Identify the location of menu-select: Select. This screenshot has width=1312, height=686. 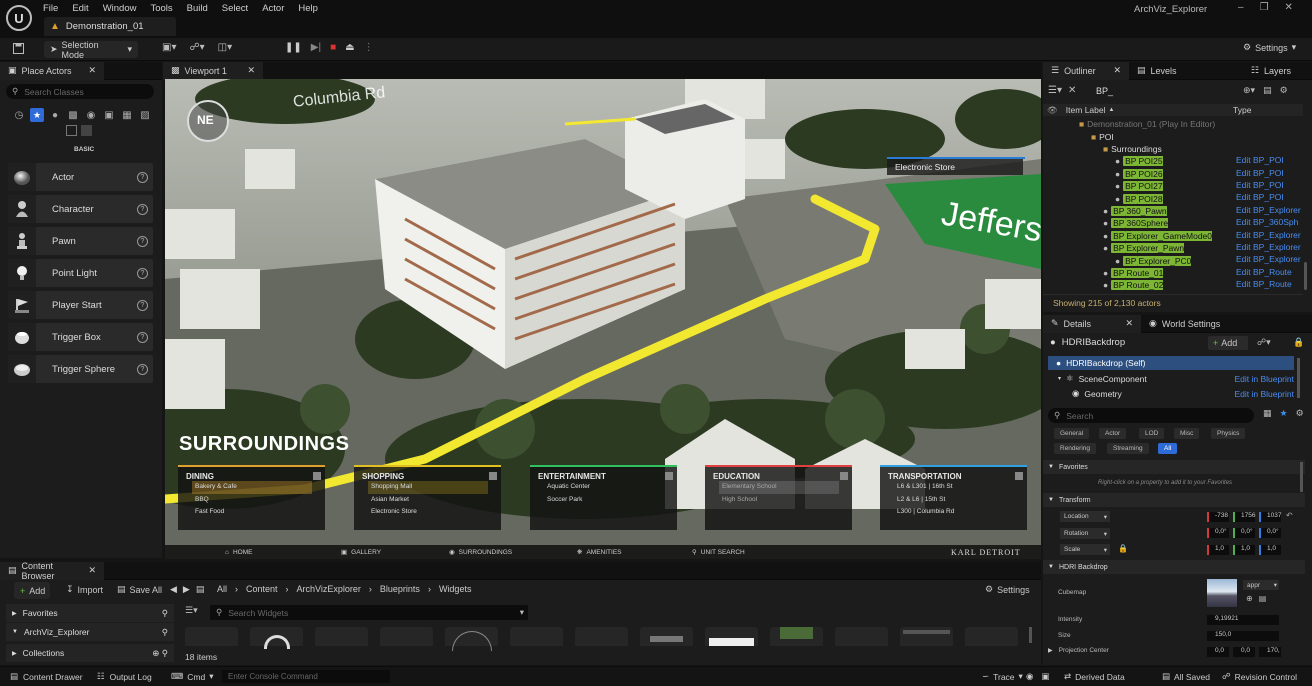
(235, 8).